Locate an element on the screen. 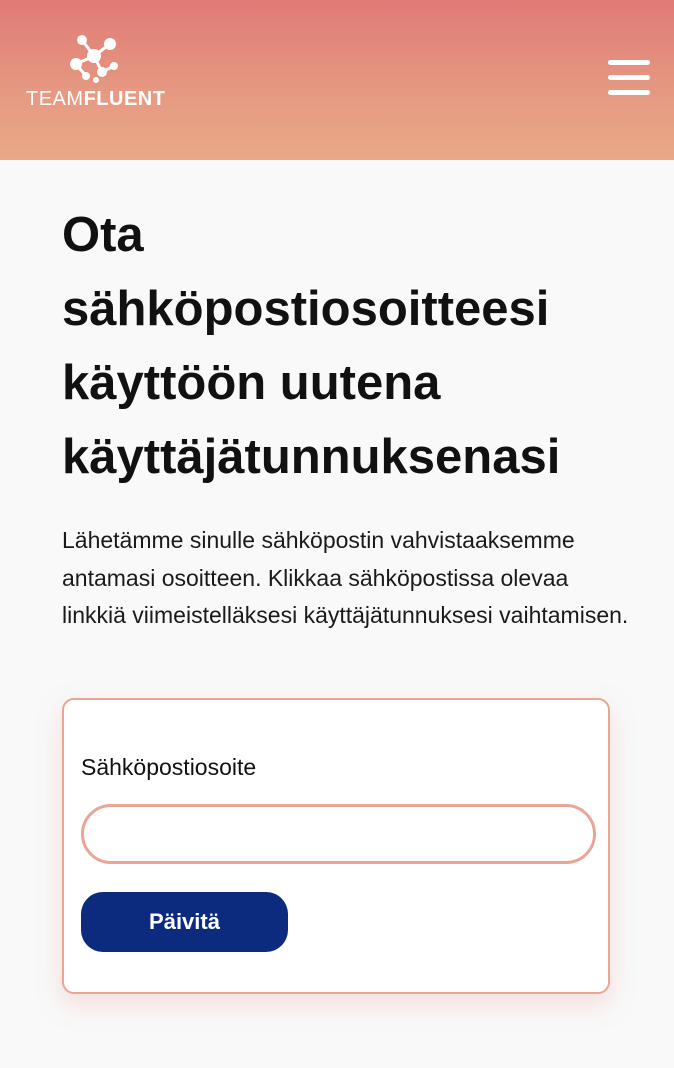 This screenshot has height=1068, width=674. menu-bar-middle is located at coordinates (629, 77).